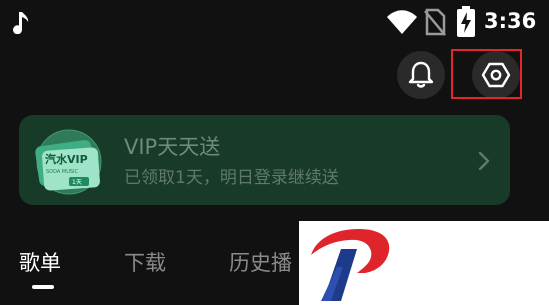  What do you see at coordinates (435, 22) in the screenshot?
I see `no-sim-icon` at bounding box center [435, 22].